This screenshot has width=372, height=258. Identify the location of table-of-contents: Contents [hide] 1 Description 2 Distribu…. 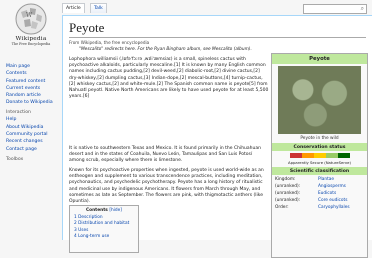
(104, 229).